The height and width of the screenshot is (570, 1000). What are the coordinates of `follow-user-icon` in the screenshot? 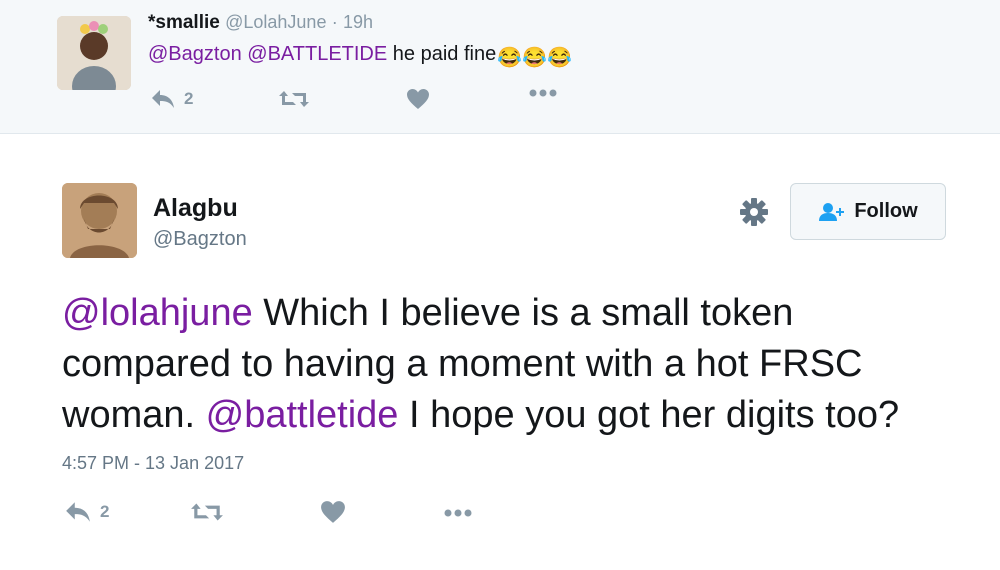 It's located at (832, 211).